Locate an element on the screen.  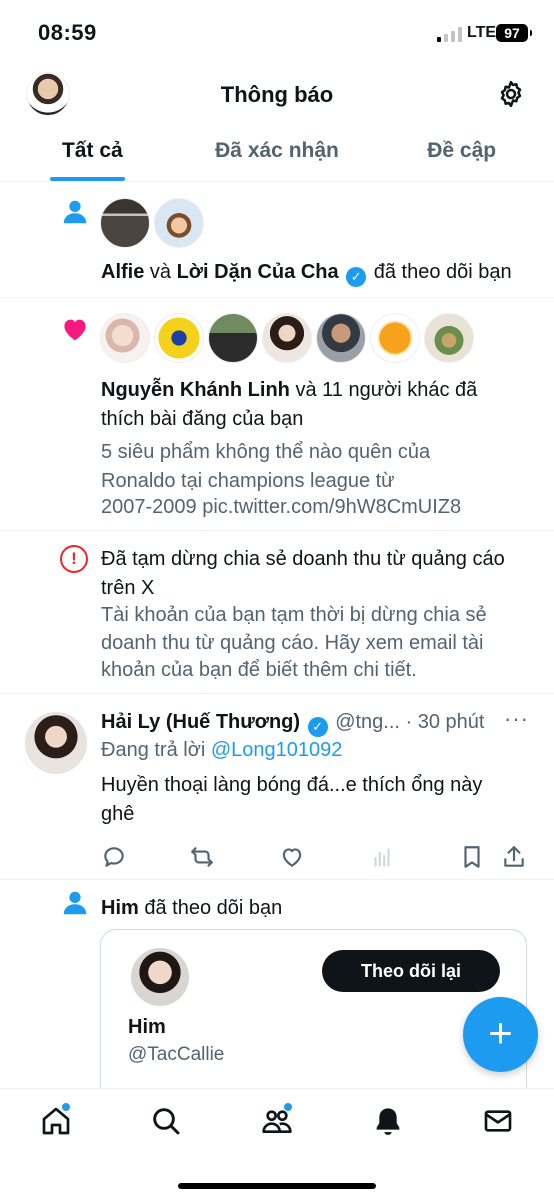
like-icon is located at coordinates (292, 857).